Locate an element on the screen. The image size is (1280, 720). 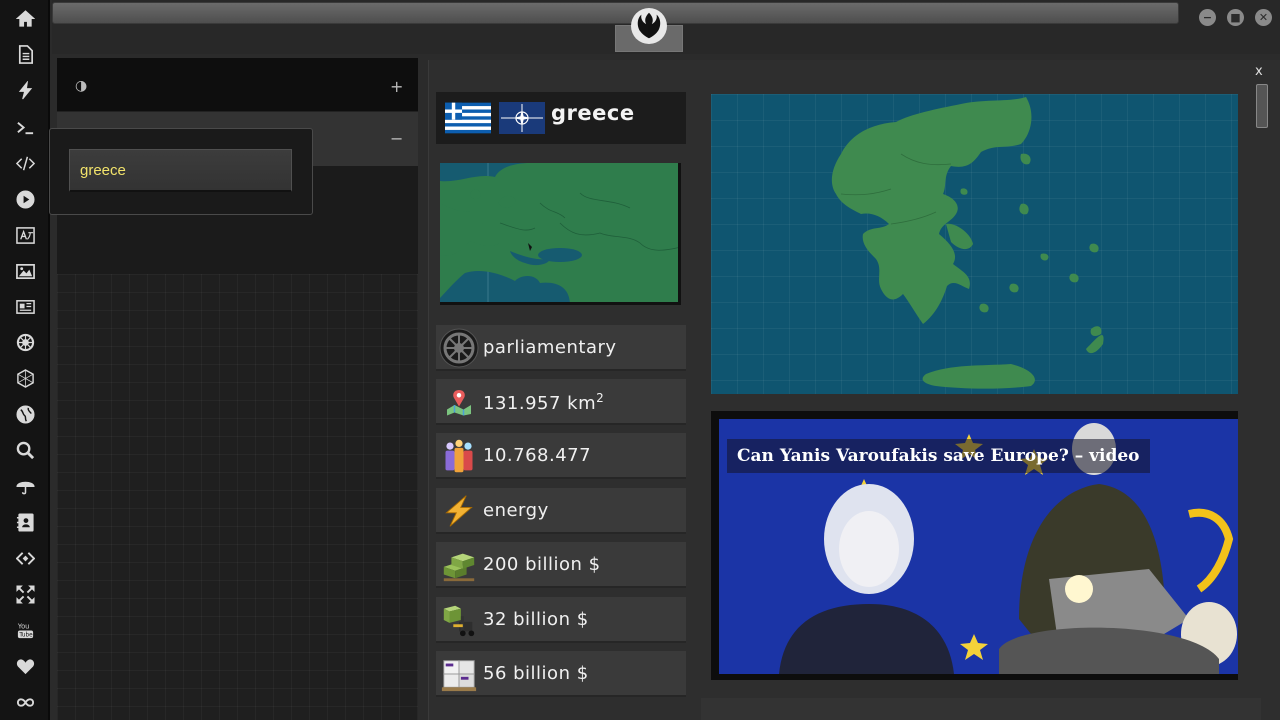
minimize-button: − is located at coordinates (1207, 17).